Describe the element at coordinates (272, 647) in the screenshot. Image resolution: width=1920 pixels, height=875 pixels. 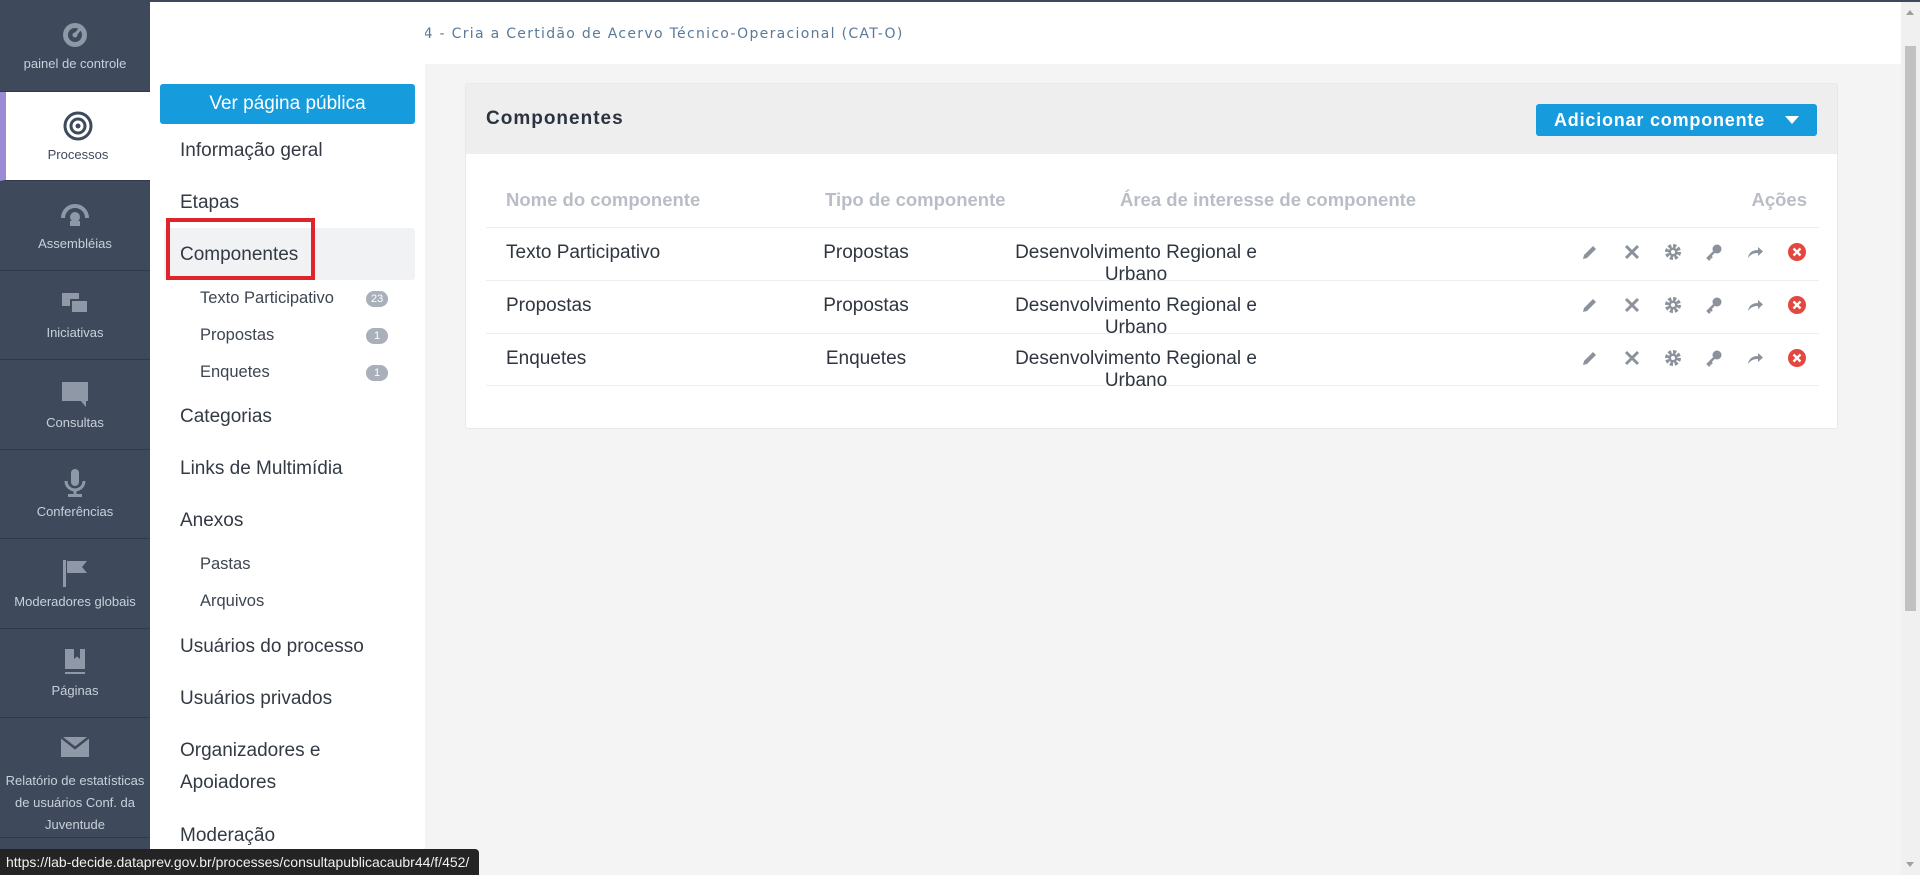
I see `sidebar-item-usuarios-processo: Usuários do processo` at that location.